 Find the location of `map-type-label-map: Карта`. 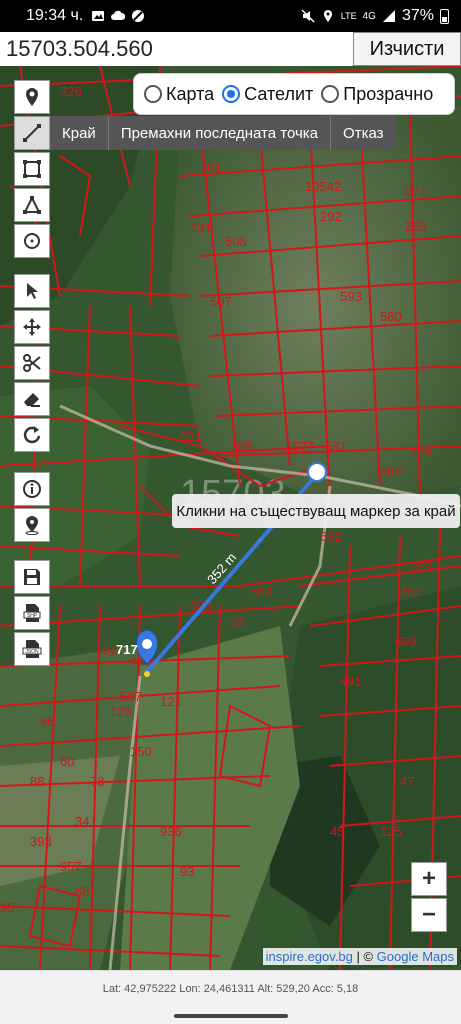

map-type-label-map: Карта is located at coordinates (190, 93).